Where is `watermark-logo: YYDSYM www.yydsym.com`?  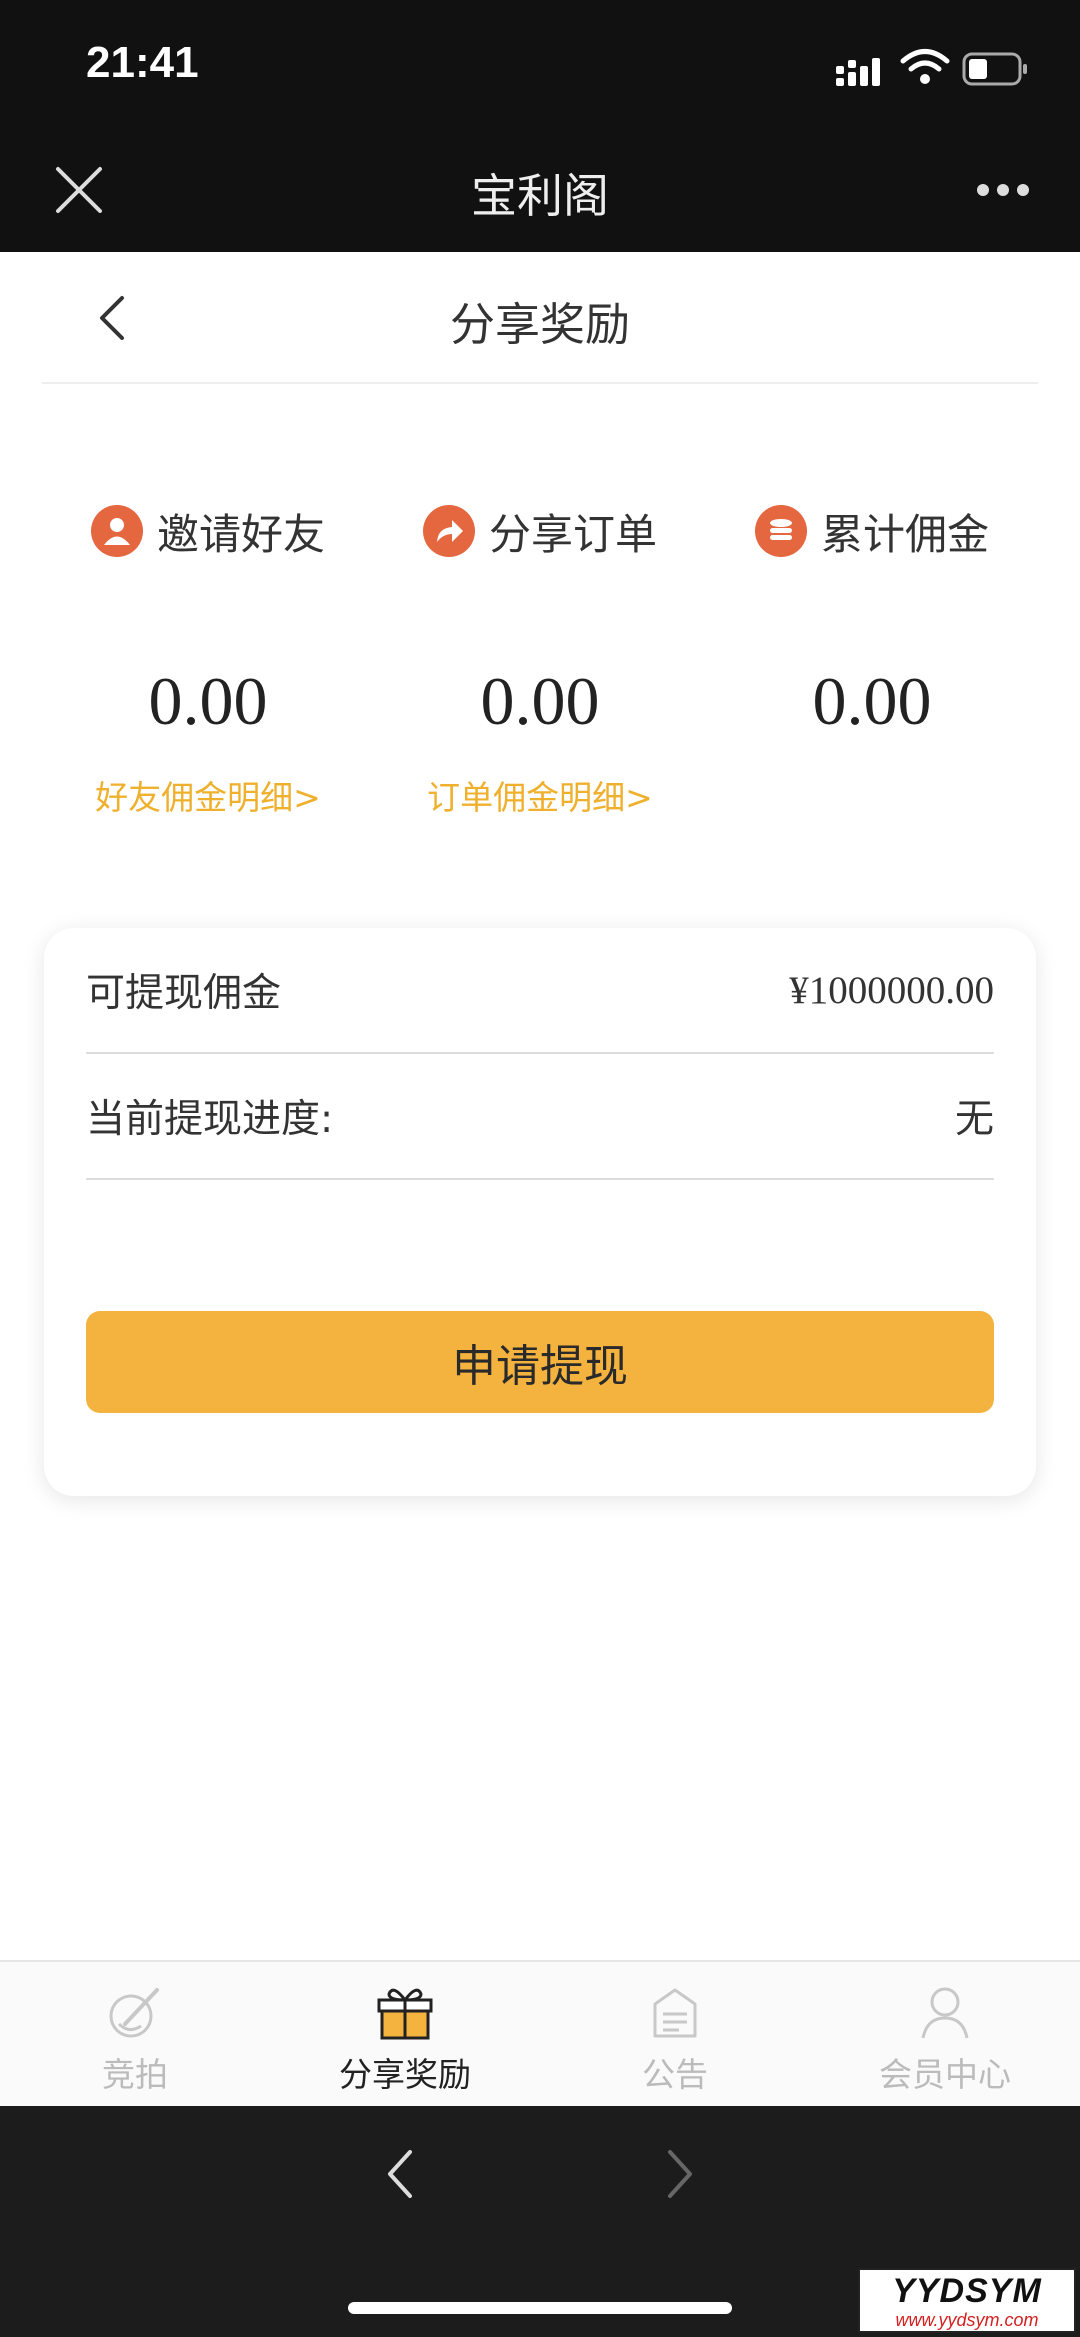 watermark-logo: YYDSYM www.yydsym.com is located at coordinates (967, 2300).